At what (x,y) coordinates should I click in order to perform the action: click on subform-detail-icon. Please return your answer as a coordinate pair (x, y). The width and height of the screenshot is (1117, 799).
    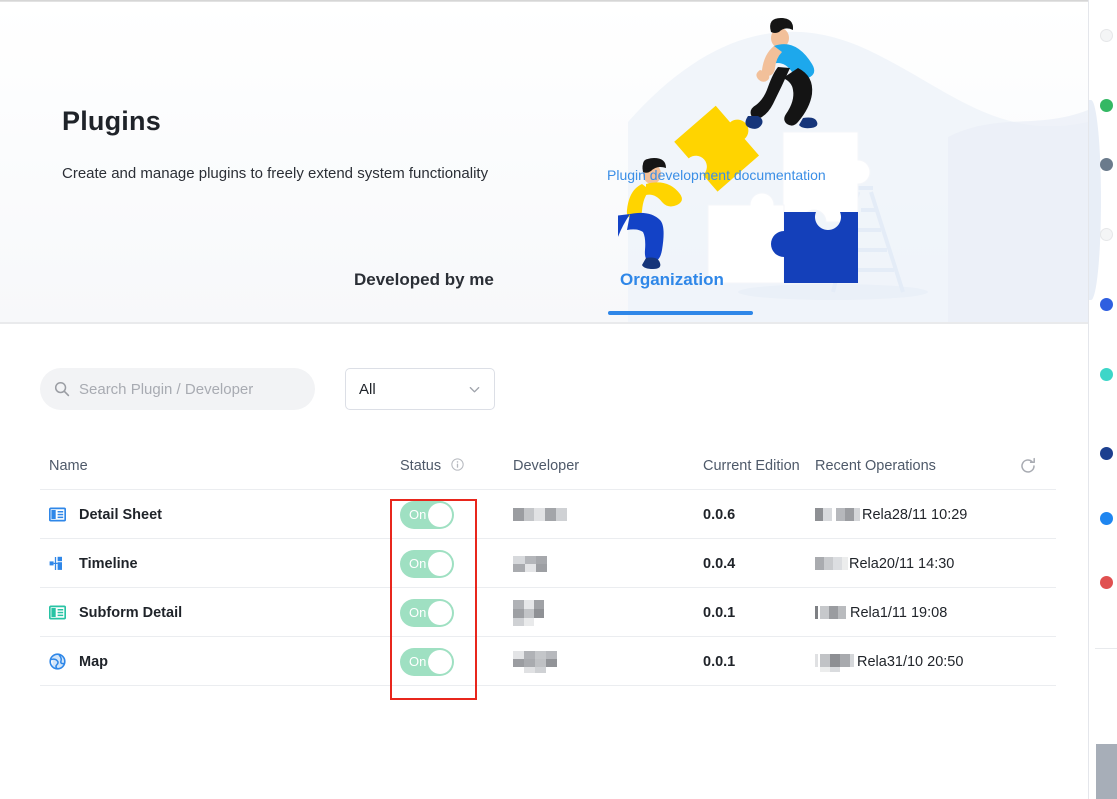
    Looking at the image, I should click on (57, 612).